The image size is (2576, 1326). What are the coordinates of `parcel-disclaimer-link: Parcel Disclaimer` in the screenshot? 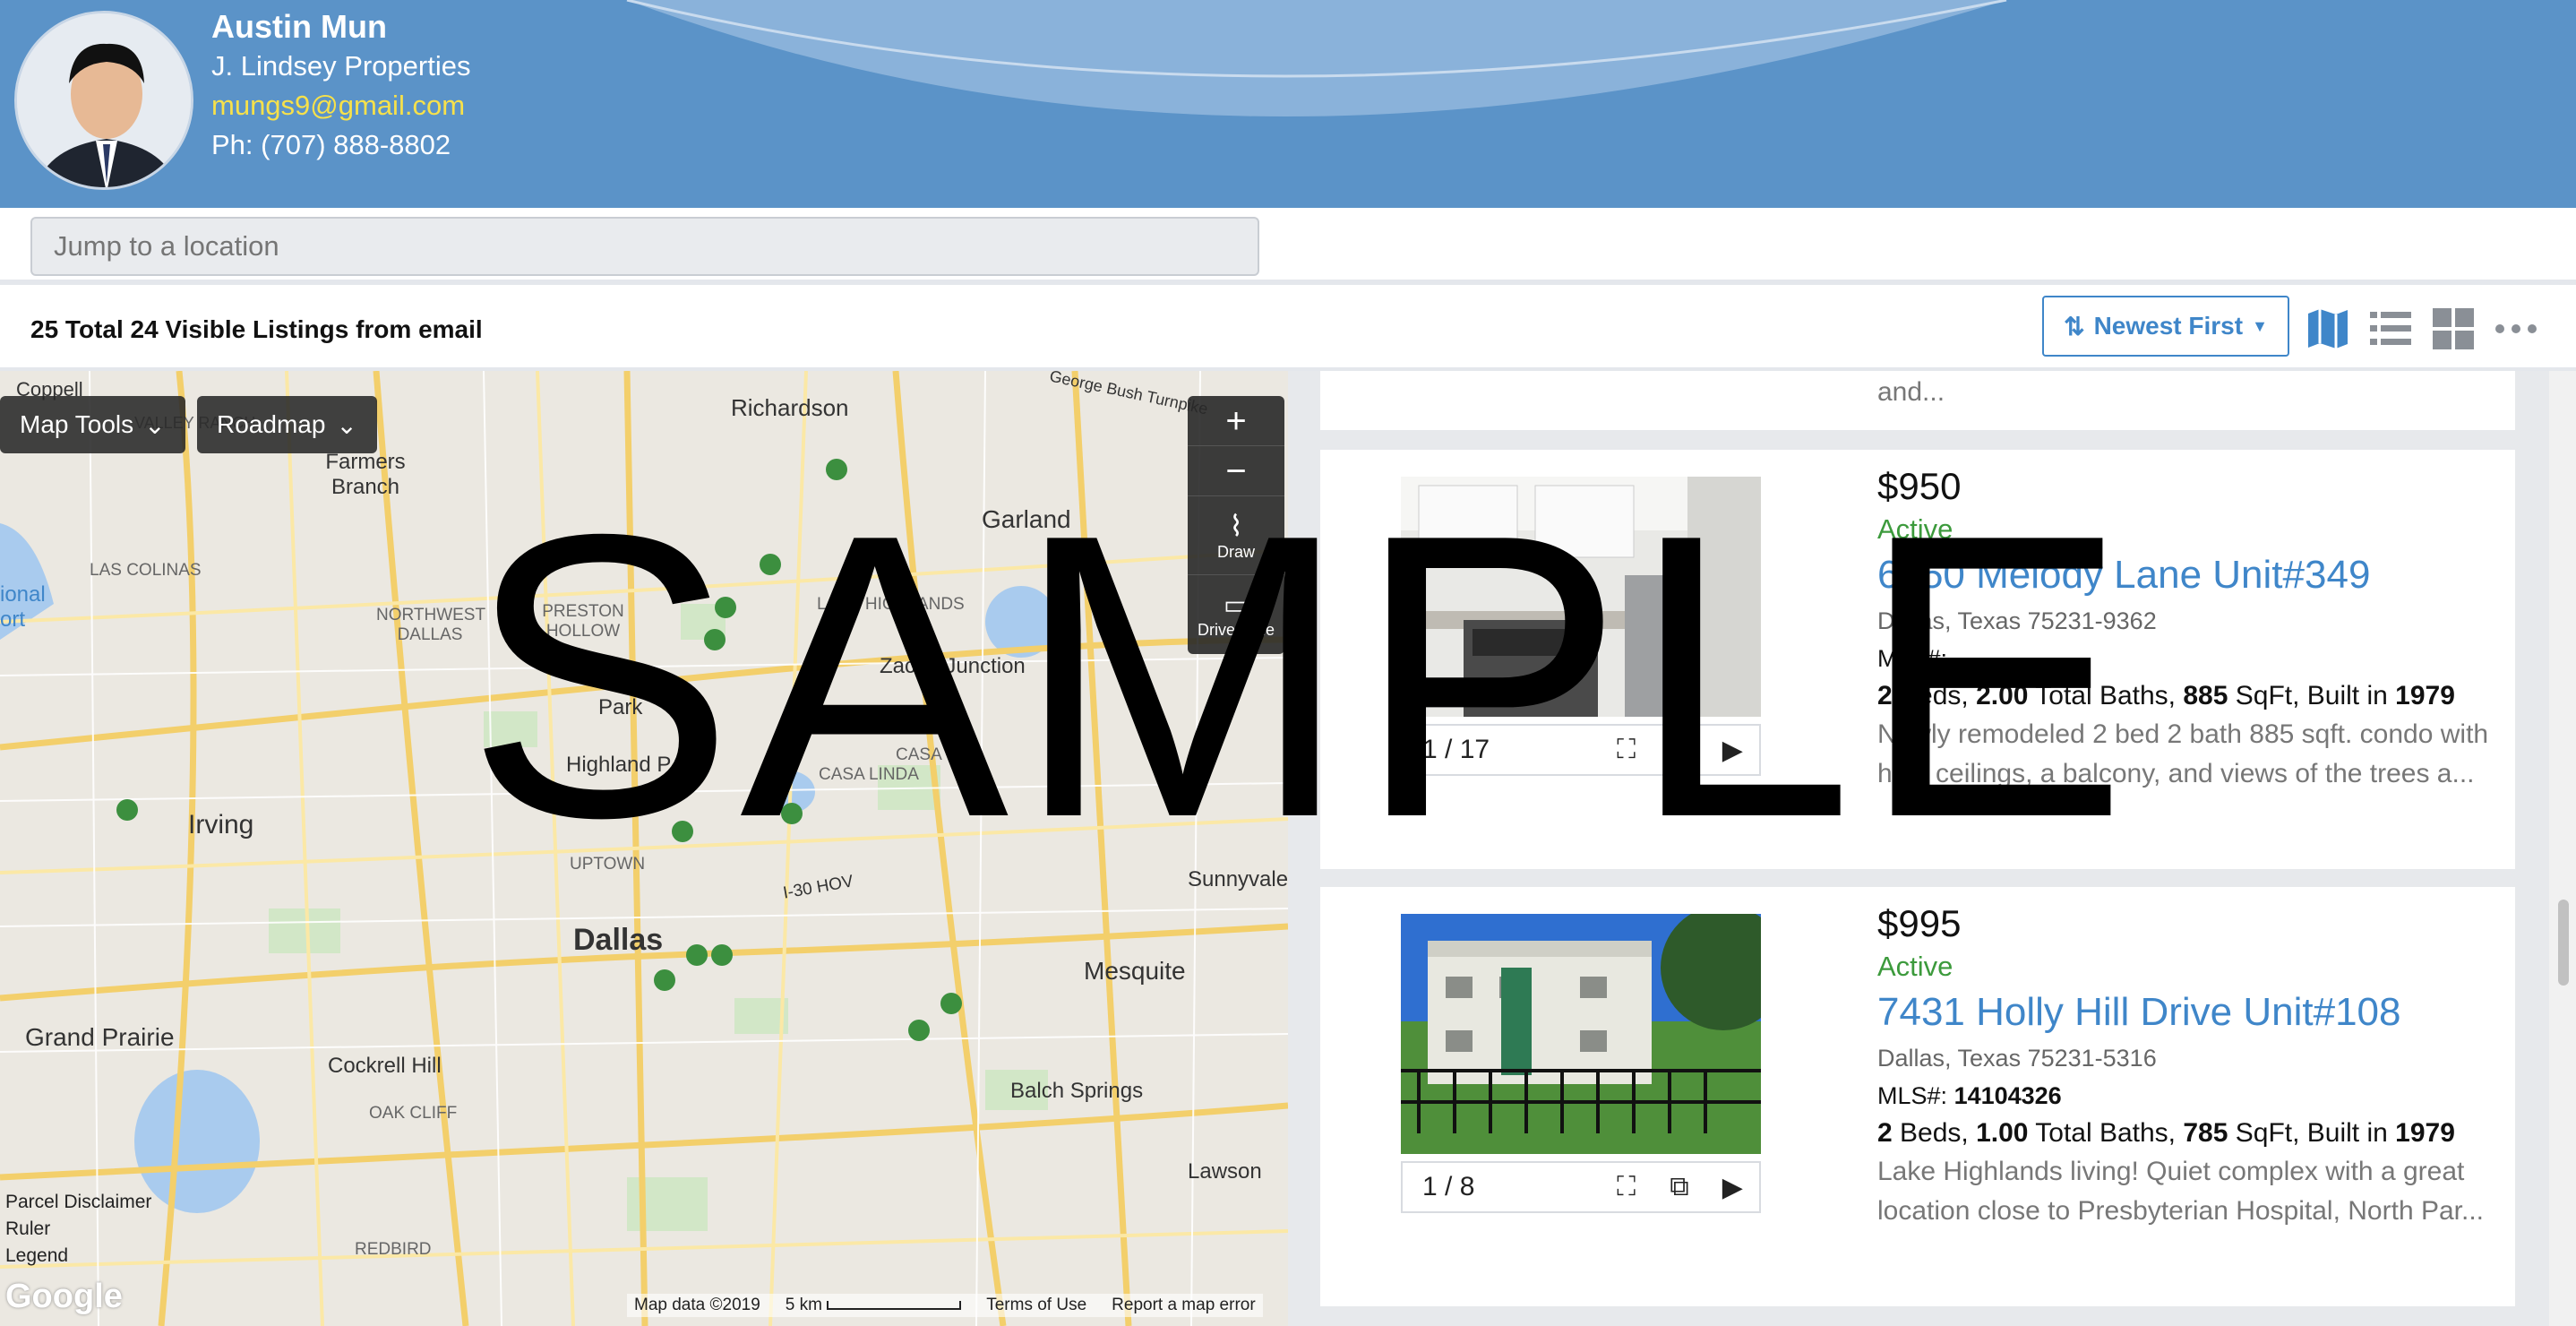 It's located at (78, 1202).